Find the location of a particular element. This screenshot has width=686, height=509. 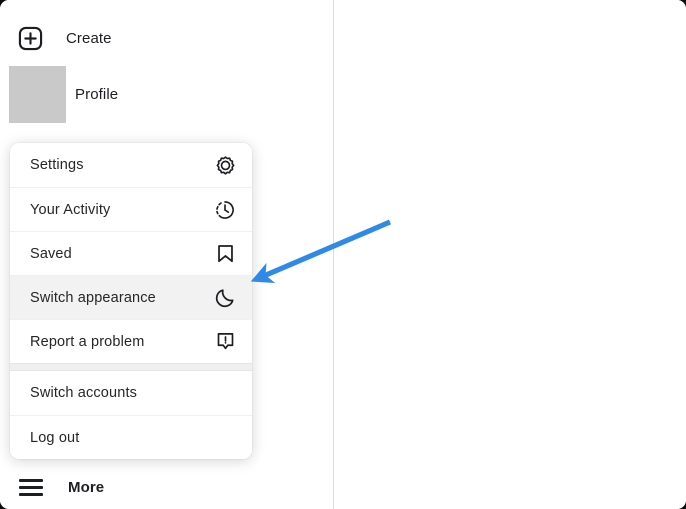

menu-item-report-a-problem: Report a problem is located at coordinates (131, 341).